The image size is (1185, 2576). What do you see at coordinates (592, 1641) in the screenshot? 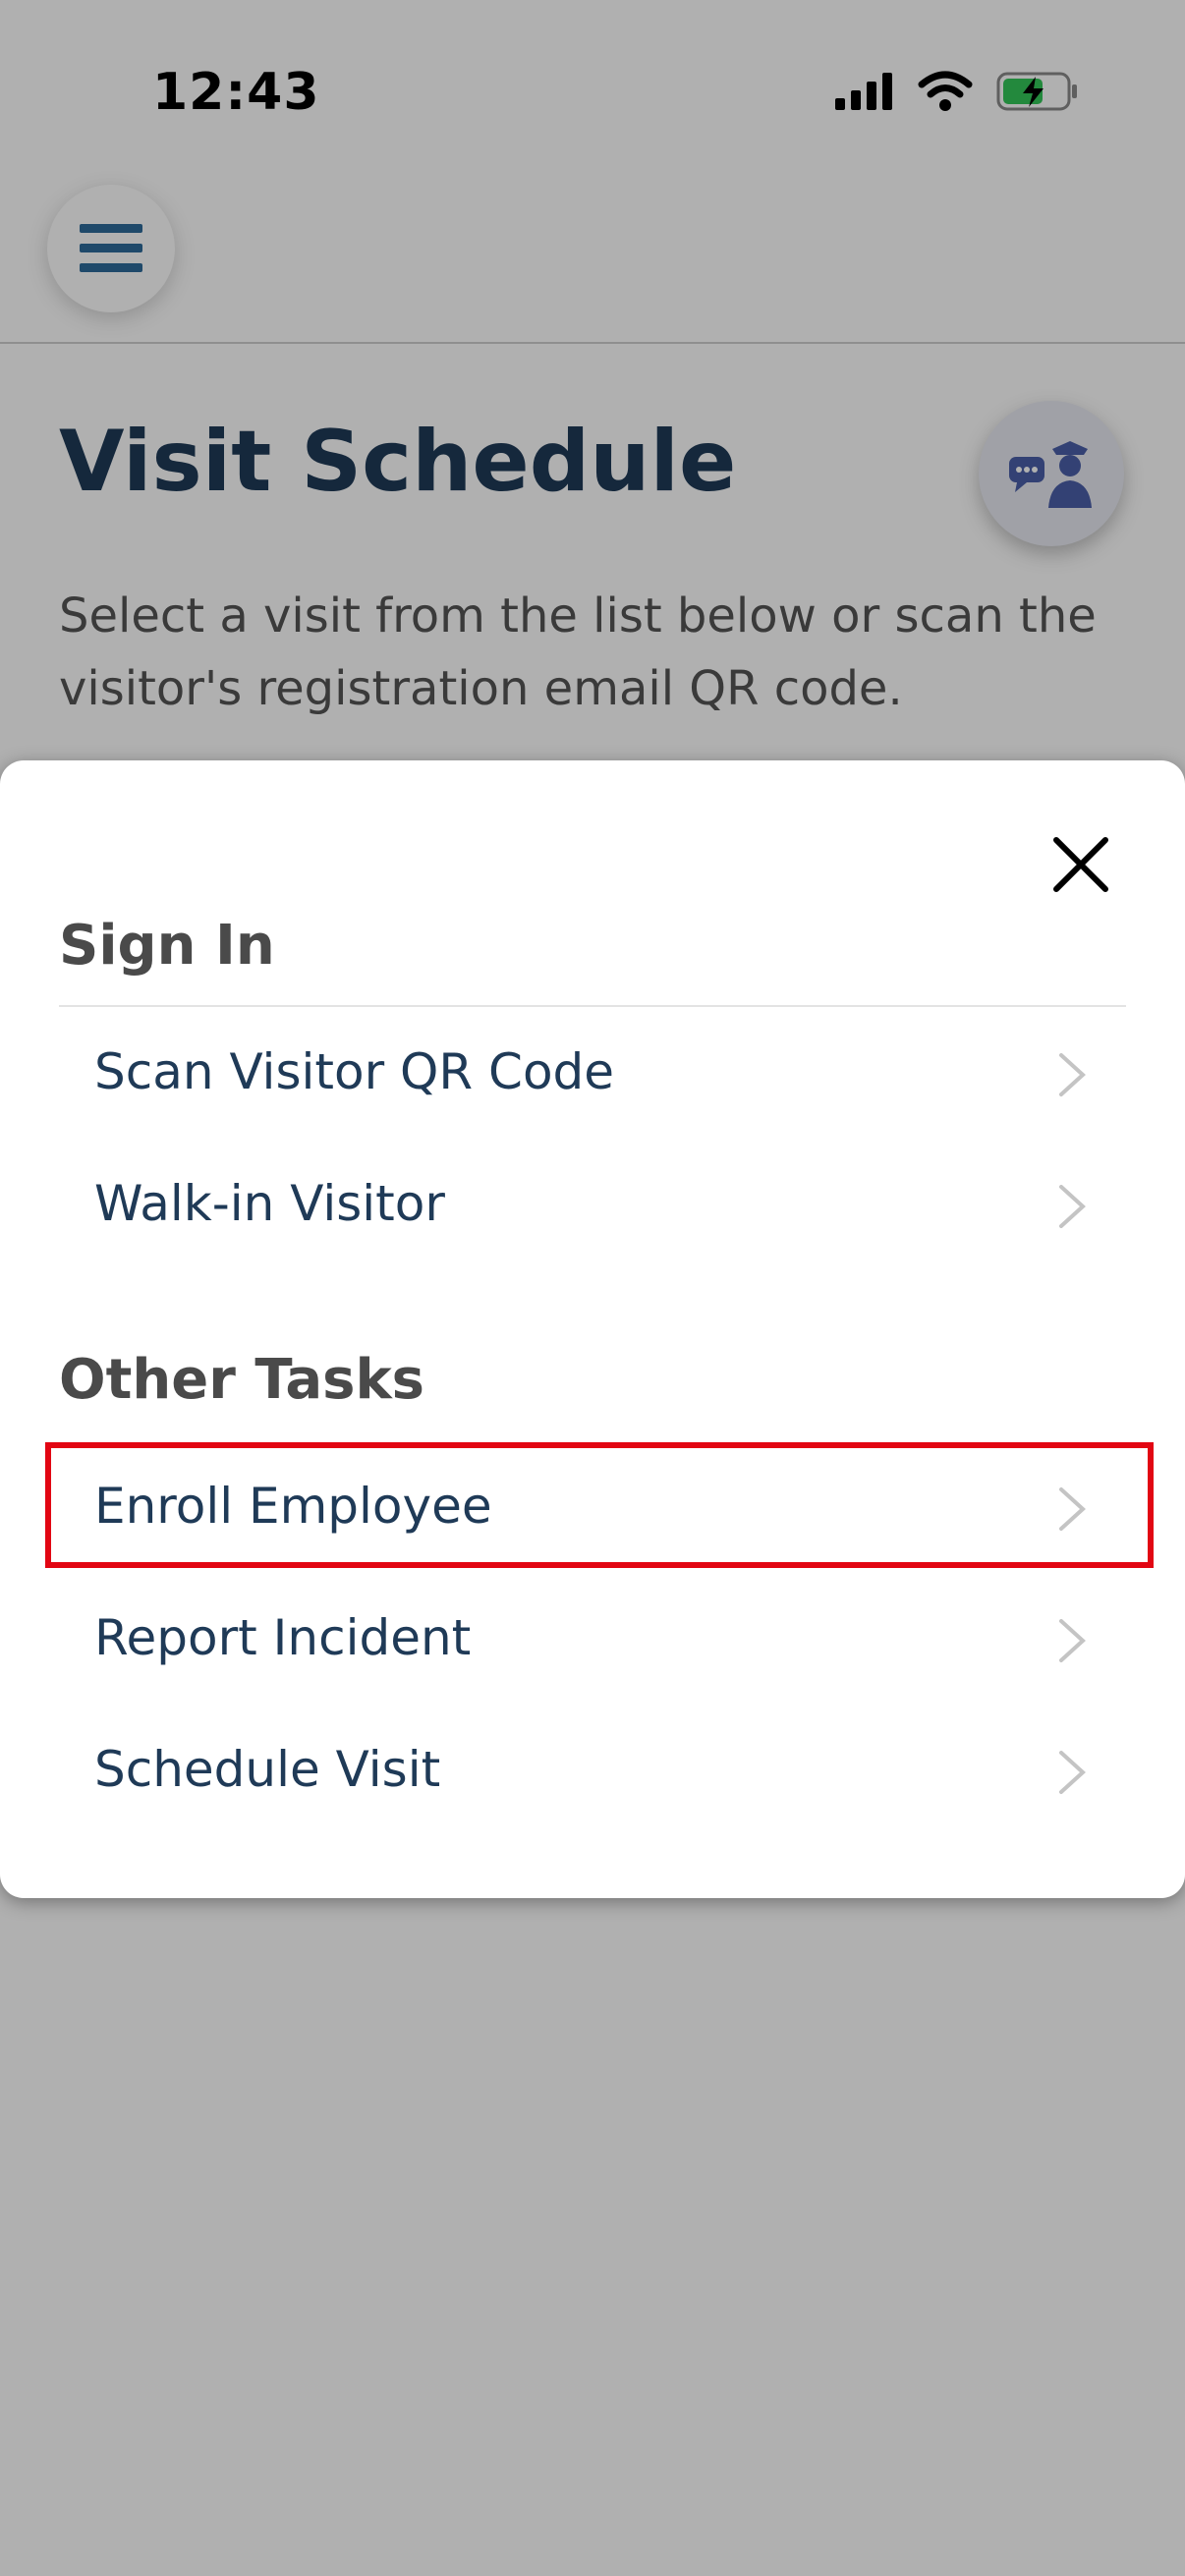
I see `menu-item-report-incident: Report Incident` at bounding box center [592, 1641].